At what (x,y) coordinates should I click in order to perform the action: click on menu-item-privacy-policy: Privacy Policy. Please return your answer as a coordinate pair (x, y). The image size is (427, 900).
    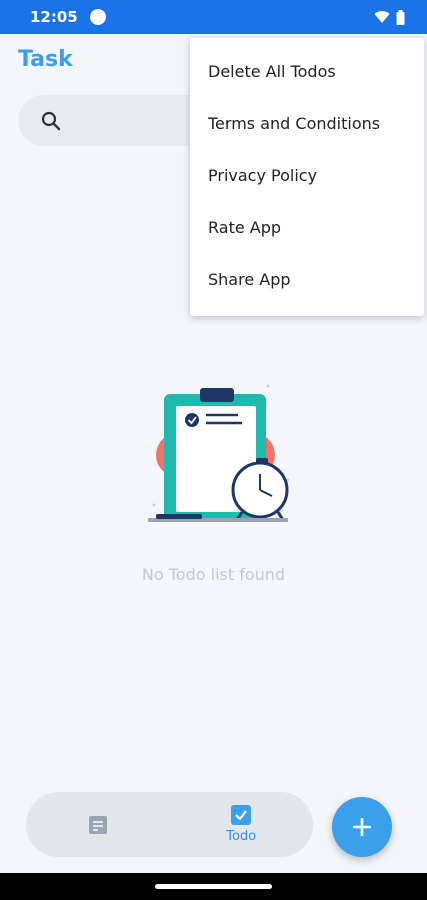
    Looking at the image, I should click on (307, 175).